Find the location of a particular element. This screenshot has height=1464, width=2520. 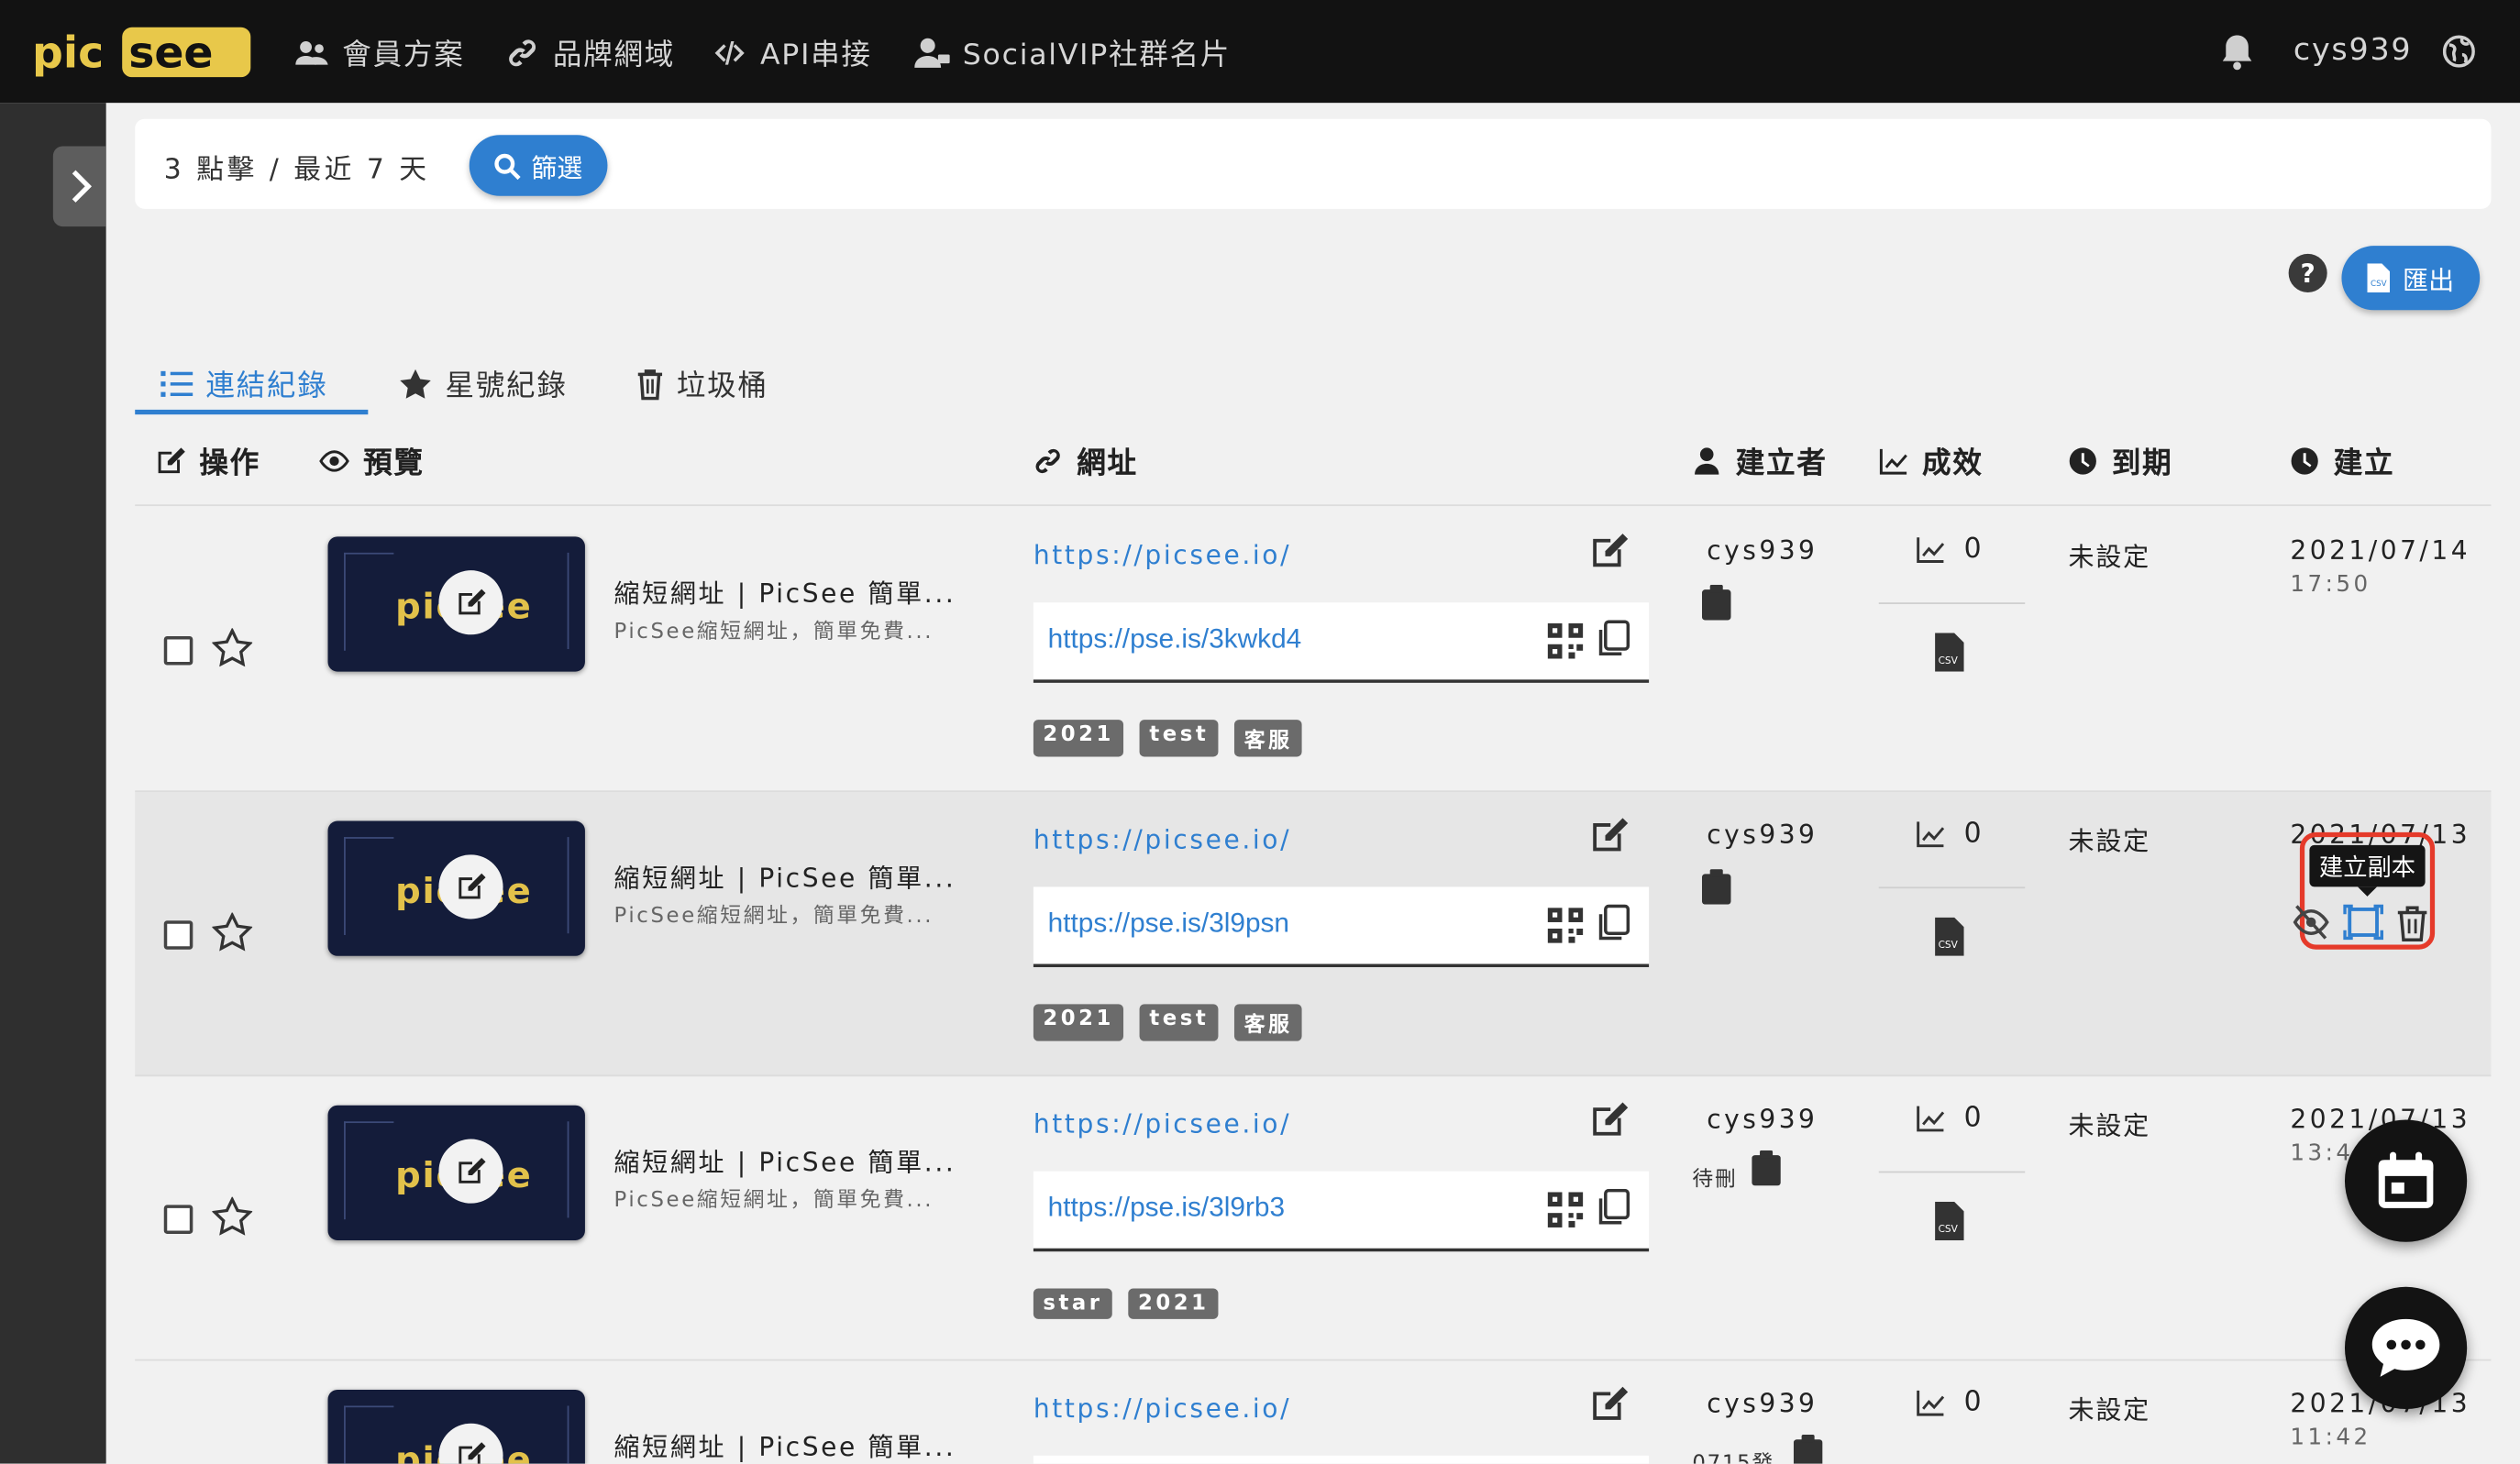

tab-starred: 星號紀錄 is located at coordinates (483, 384).